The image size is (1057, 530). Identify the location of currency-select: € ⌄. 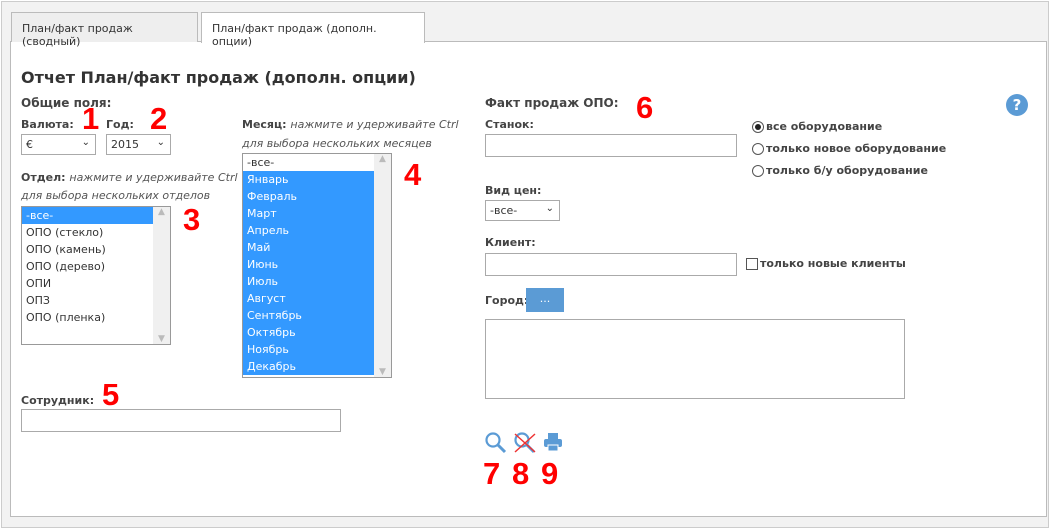
(58, 144).